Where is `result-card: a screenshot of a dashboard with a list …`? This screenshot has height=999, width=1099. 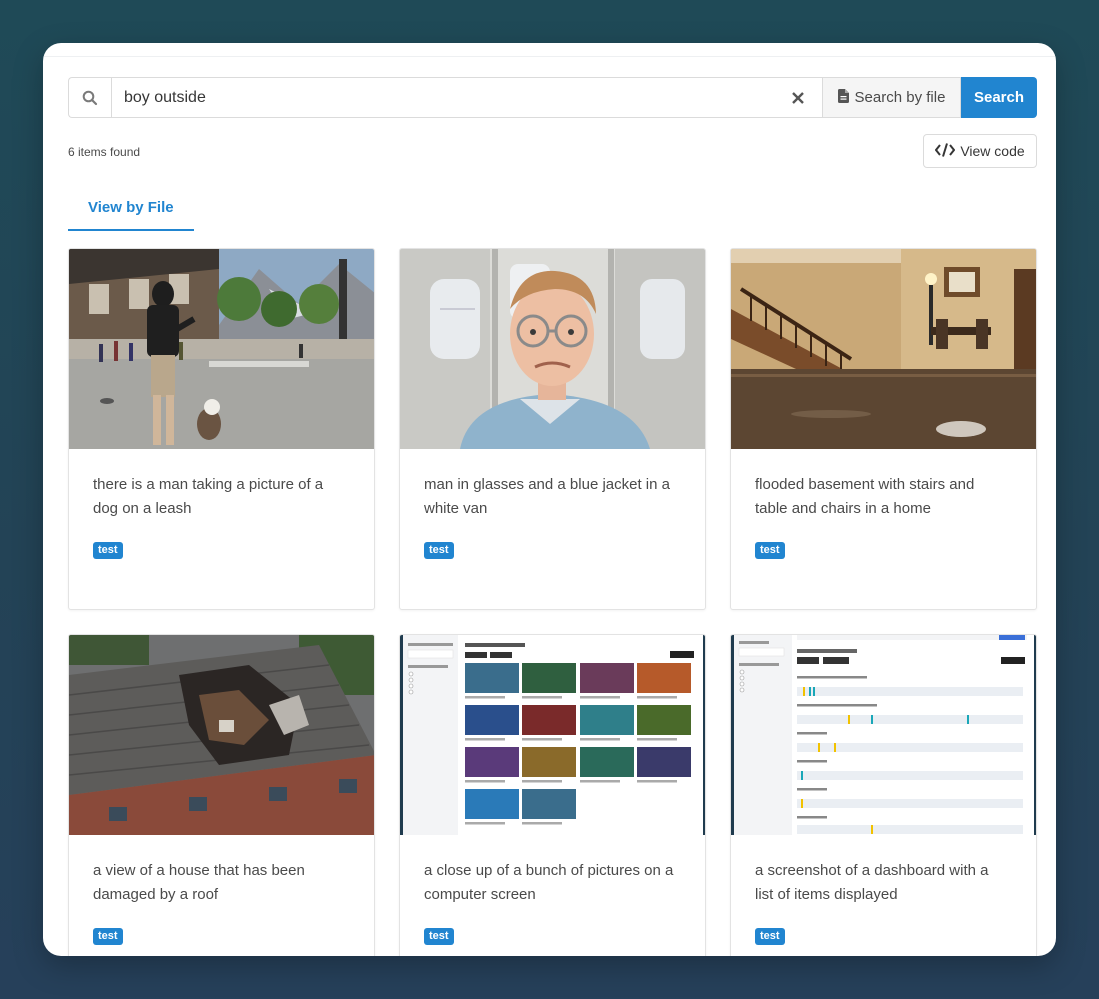 result-card: a screenshot of a dashboard with a list … is located at coordinates (883, 795).